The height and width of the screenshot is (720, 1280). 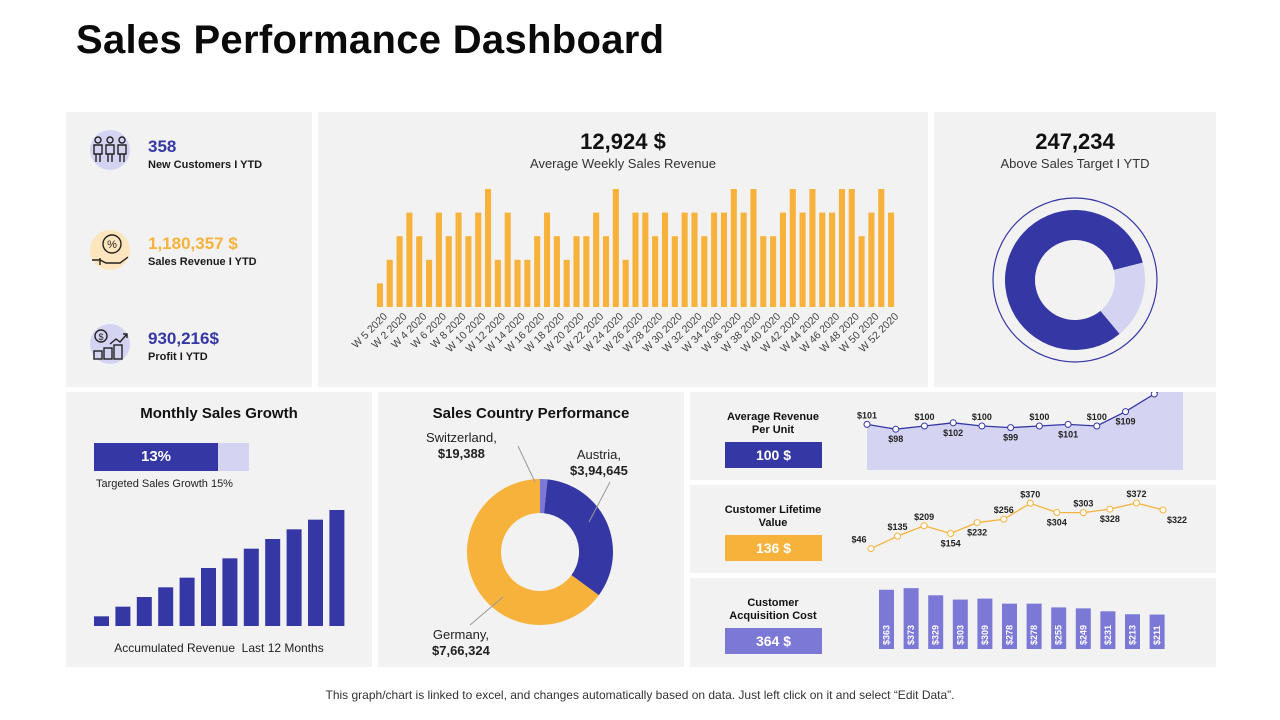 What do you see at coordinates (1126, 422) in the screenshot?
I see `arpu-data-label: $109` at bounding box center [1126, 422].